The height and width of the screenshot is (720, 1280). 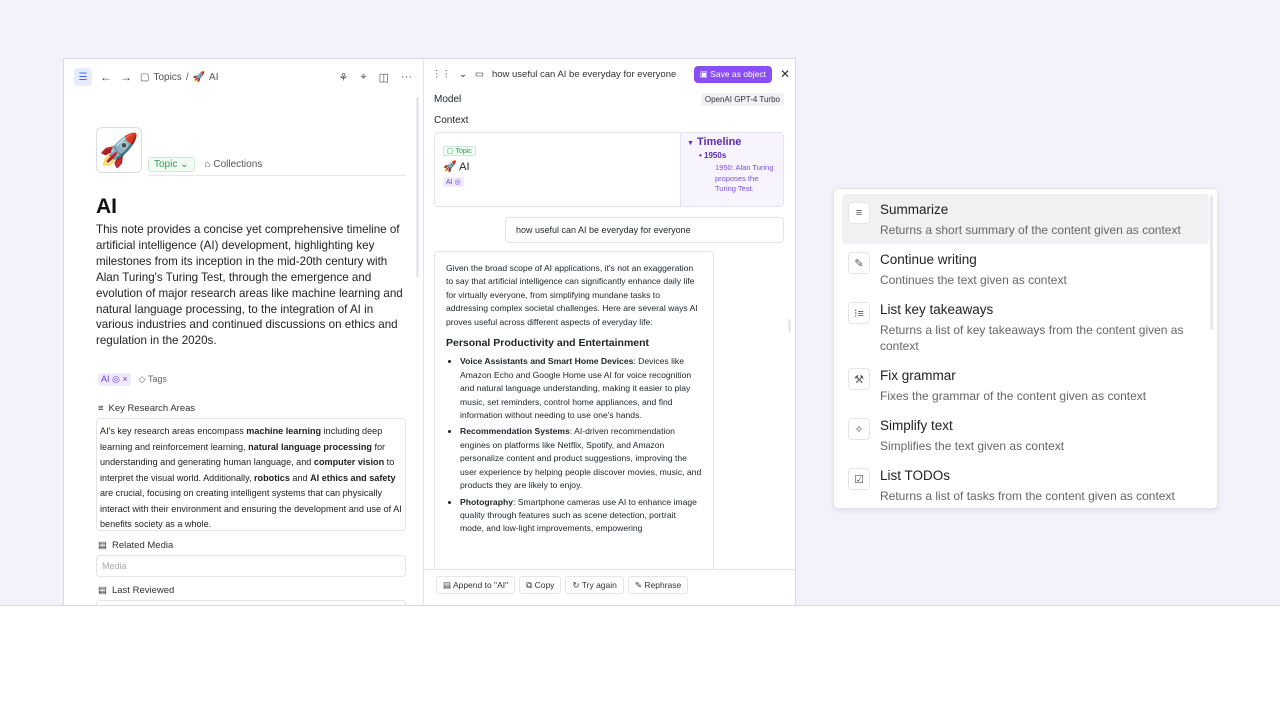 I want to click on context-tag: AI ◎, so click(x=453, y=182).